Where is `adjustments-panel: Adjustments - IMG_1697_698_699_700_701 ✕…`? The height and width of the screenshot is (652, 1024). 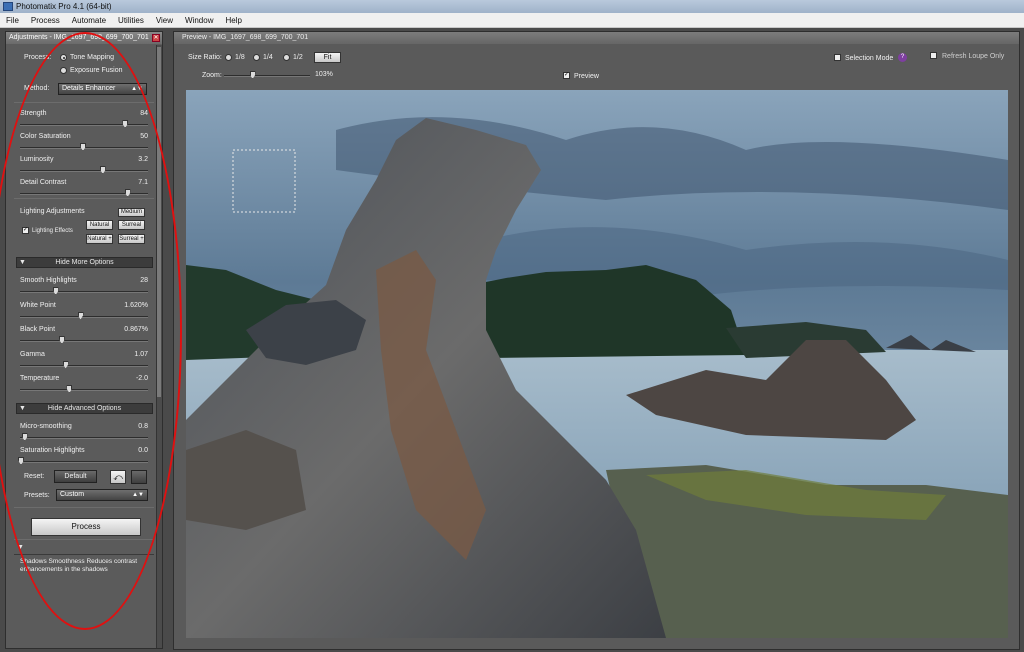 adjustments-panel: Adjustments - IMG_1697_698_699_700_701 ✕… is located at coordinates (84, 340).